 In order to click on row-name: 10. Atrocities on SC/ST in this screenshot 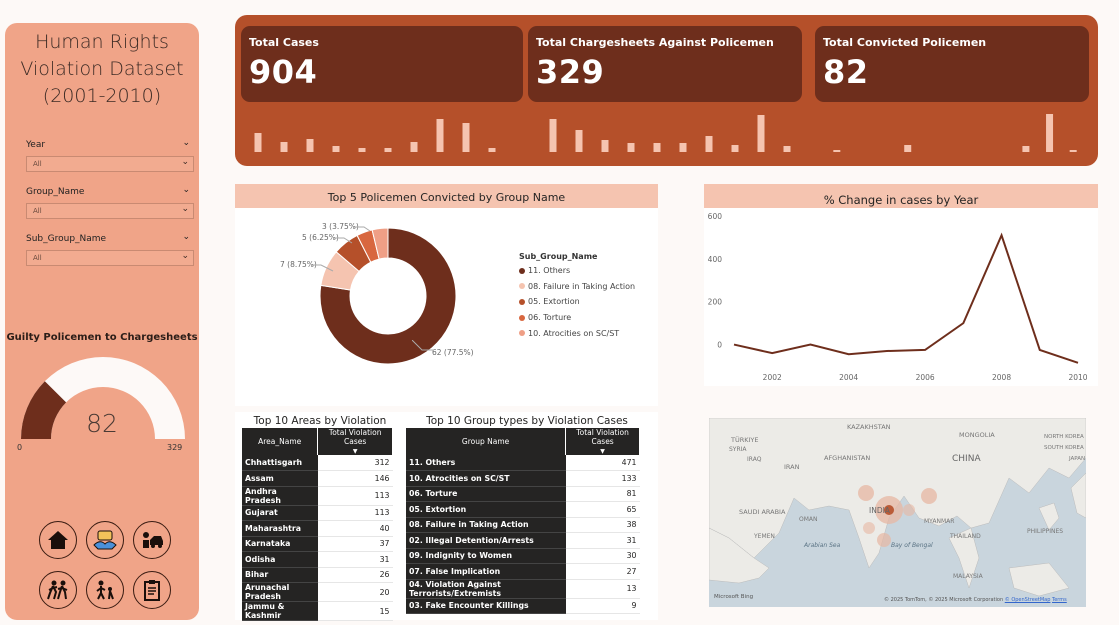, I will do `click(486, 478)`.